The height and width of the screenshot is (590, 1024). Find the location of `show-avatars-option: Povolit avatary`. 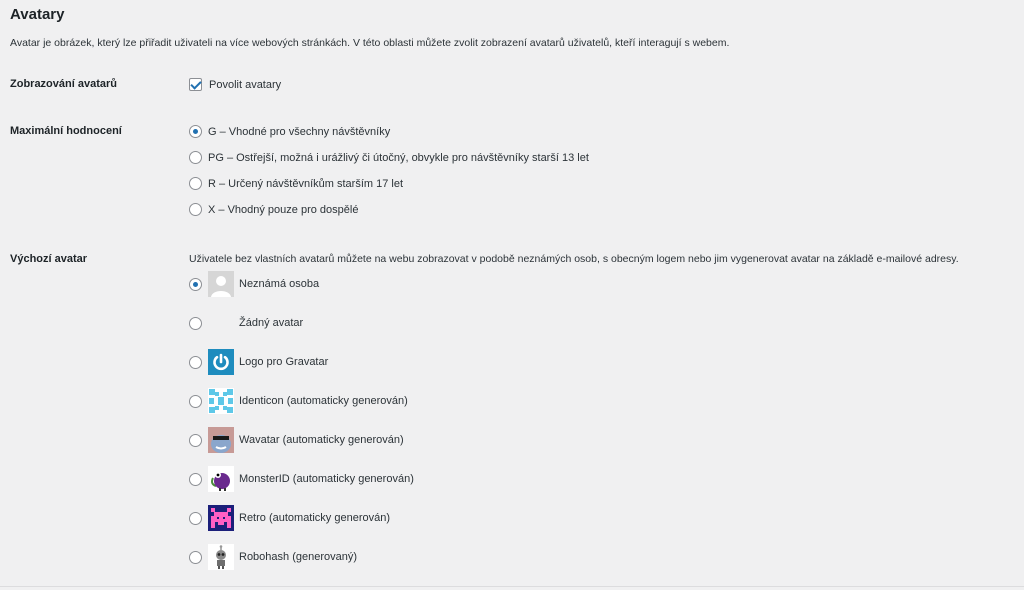

show-avatars-option: Povolit avatary is located at coordinates (235, 84).